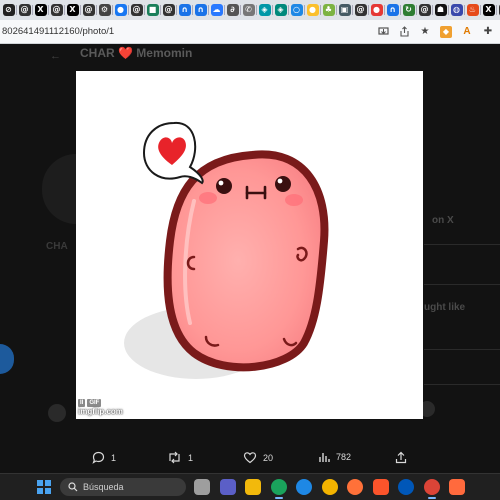 This screenshot has height=500, width=500. Describe the element at coordinates (376, 10) in the screenshot. I see `record-icon: ●` at that location.